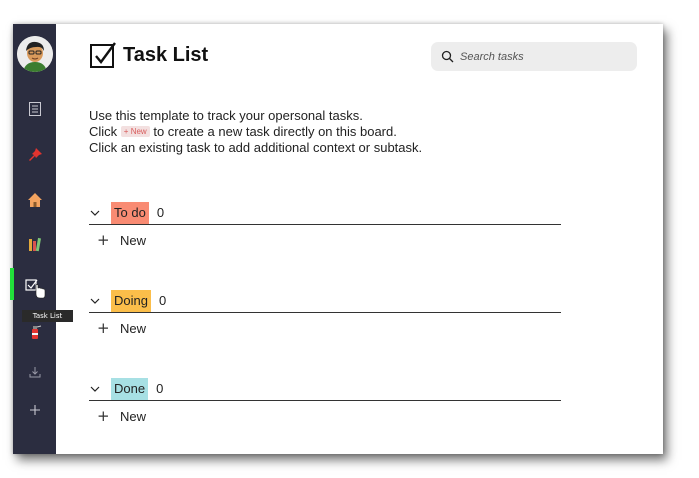  I want to click on house-icon, so click(34, 200).